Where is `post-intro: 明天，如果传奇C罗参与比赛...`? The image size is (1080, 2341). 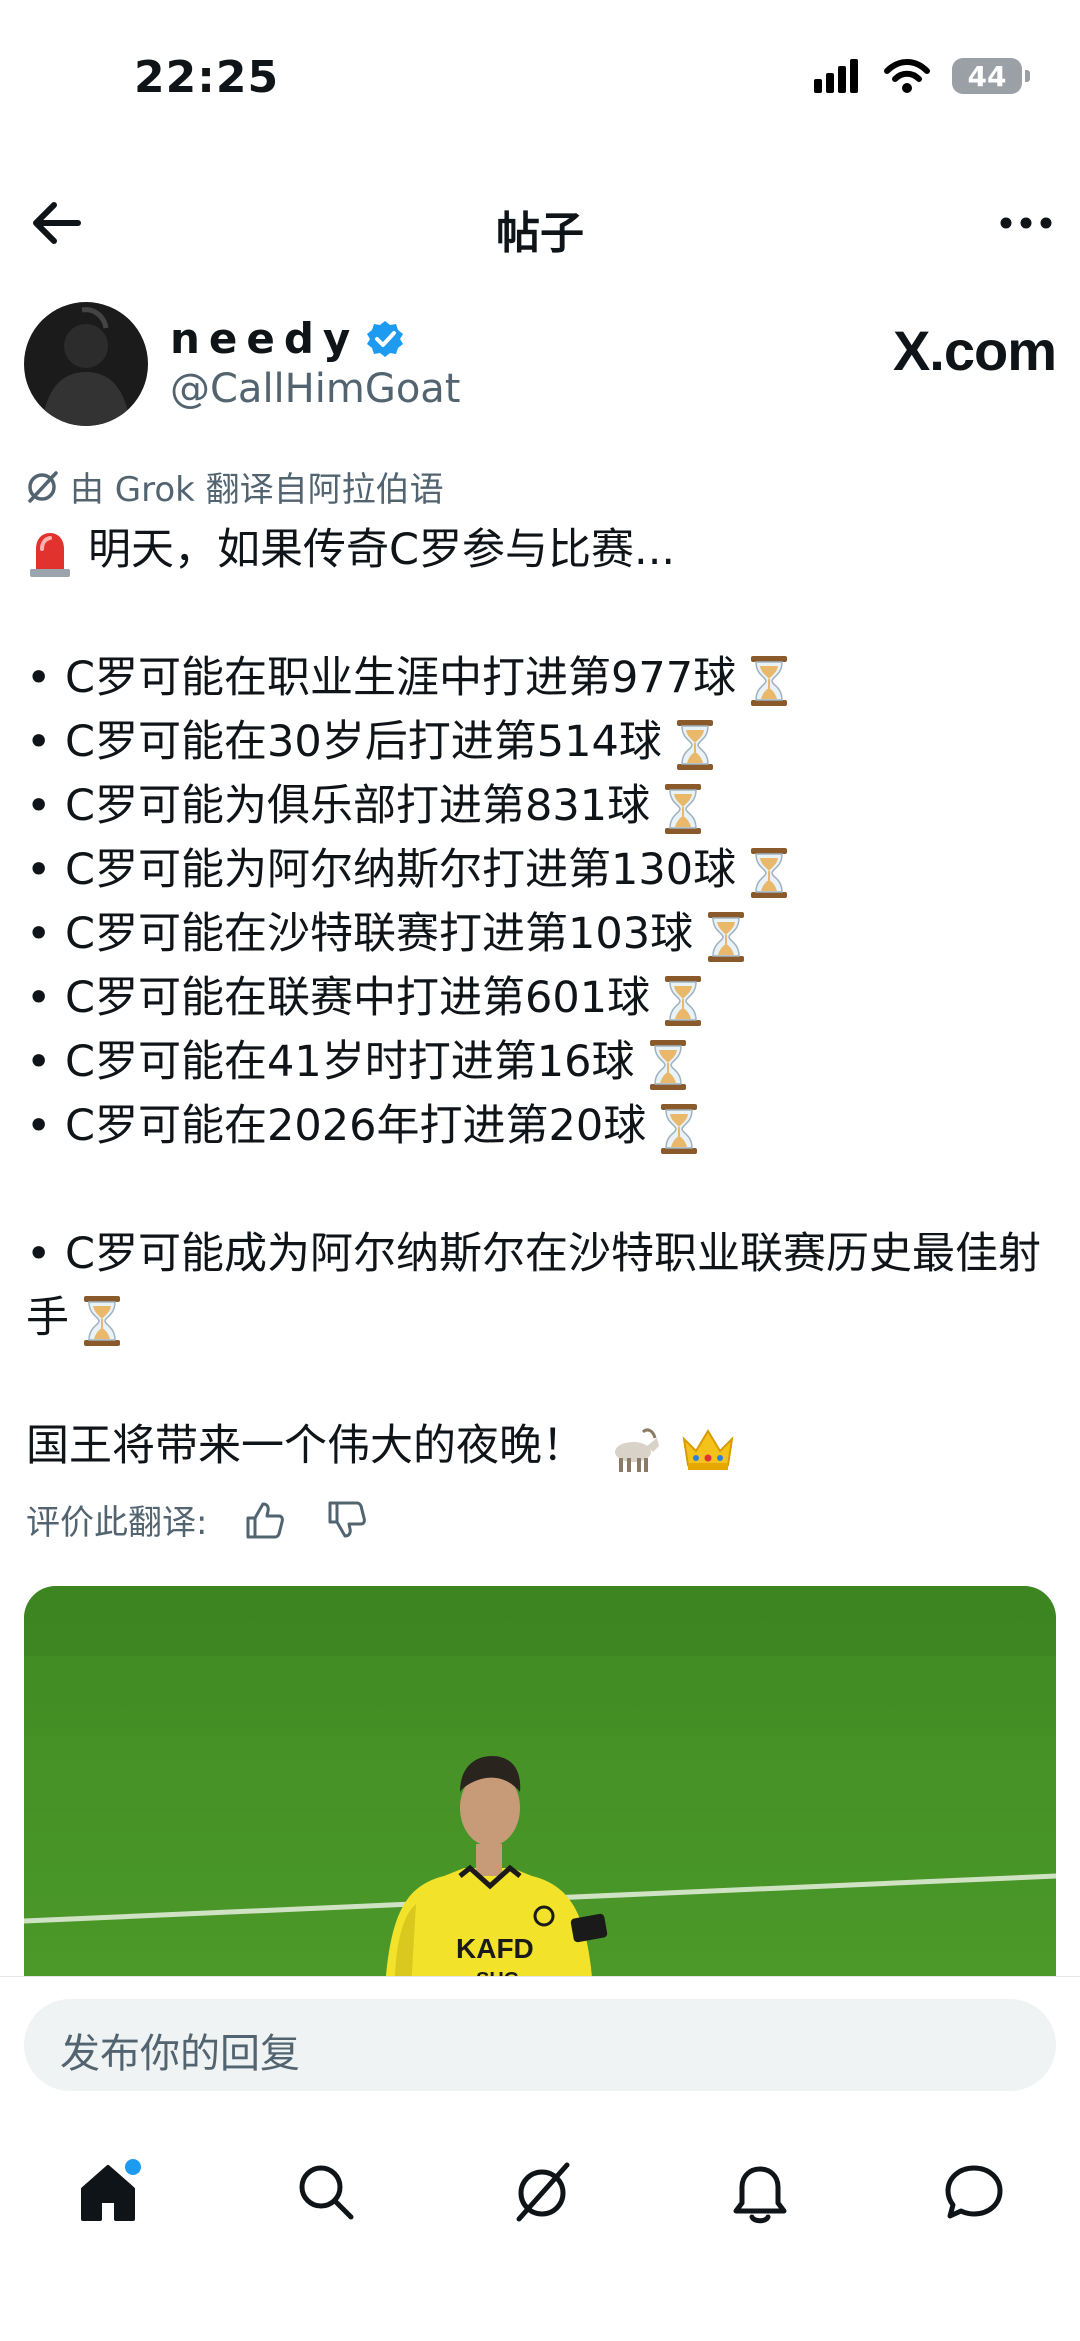
post-intro: 明天，如果传奇C罗参与比赛... is located at coordinates (541, 550).